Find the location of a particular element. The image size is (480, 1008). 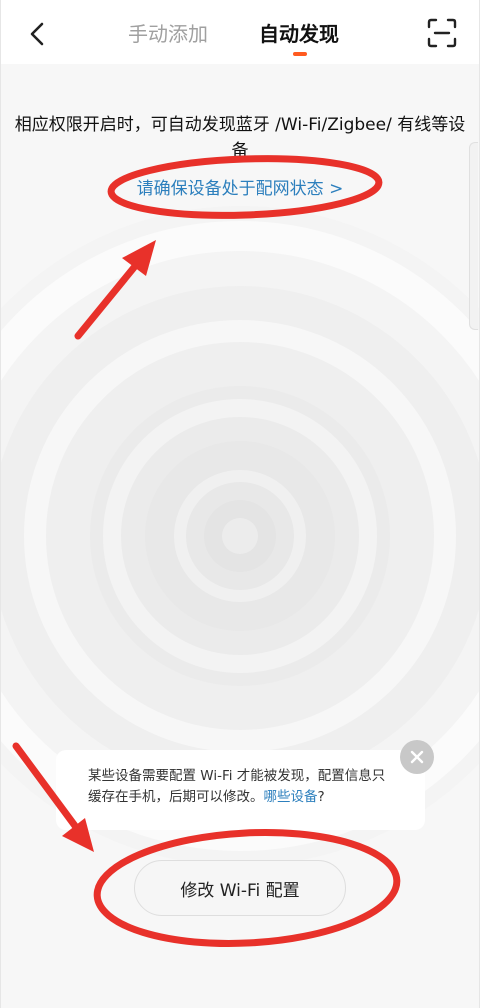

scan-icon is located at coordinates (442, 33).